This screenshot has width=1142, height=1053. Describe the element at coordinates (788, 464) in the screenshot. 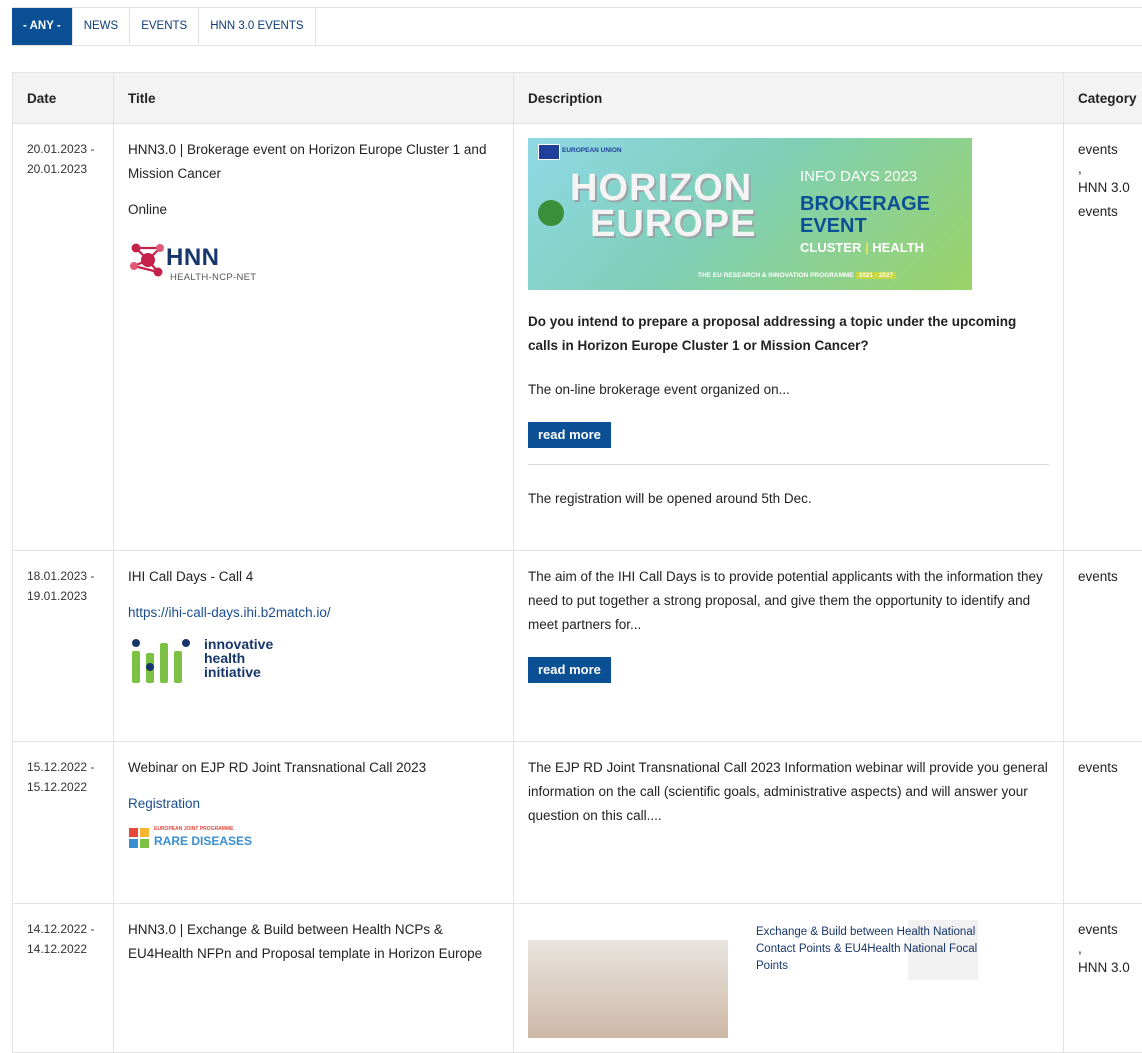

I see `divider` at that location.